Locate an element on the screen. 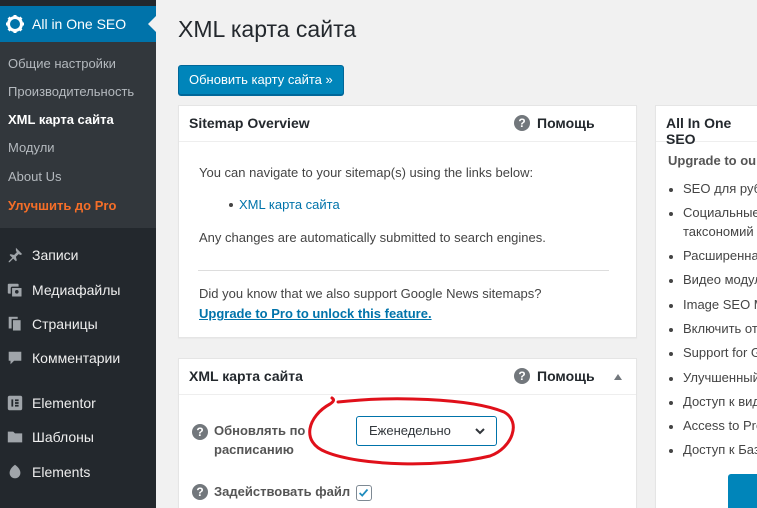 Image resolution: width=757 pixels, height=508 pixels. sidebar-item-label: Elements is located at coordinates (61, 472).